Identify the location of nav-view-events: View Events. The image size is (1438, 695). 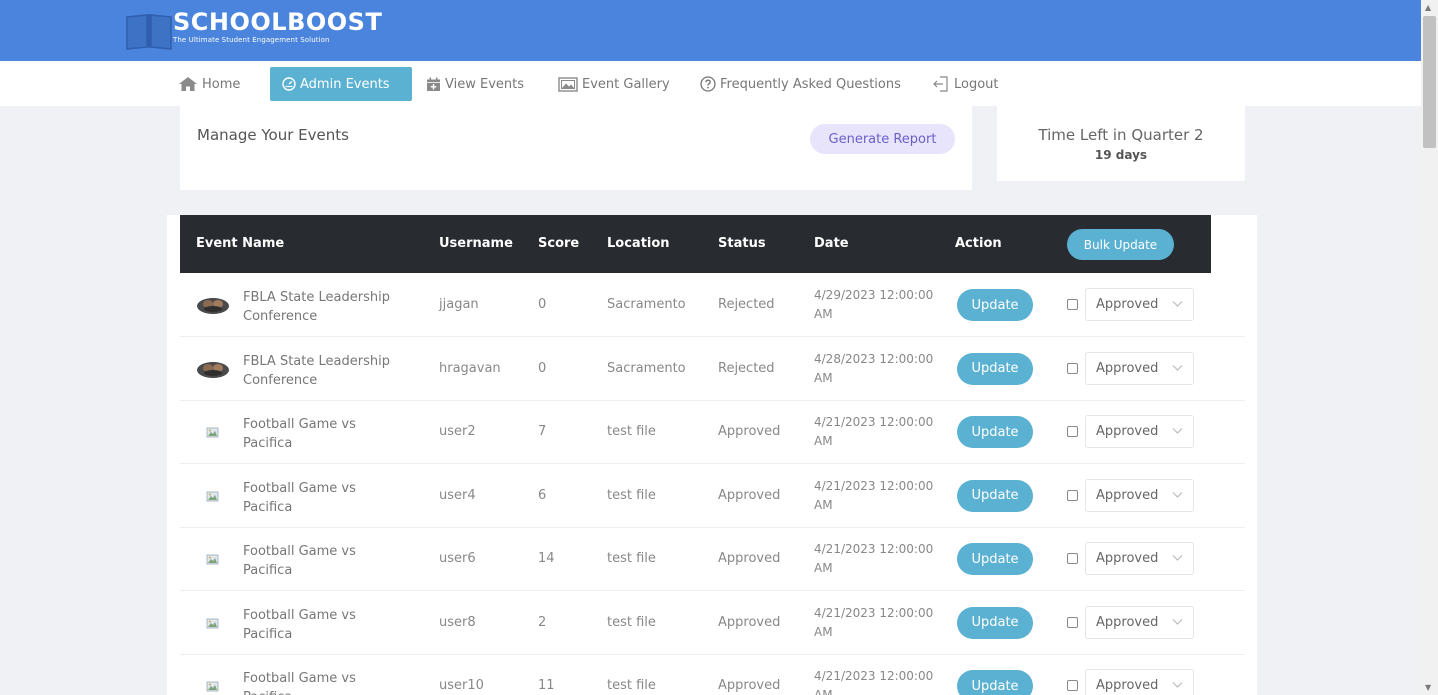
(475, 84).